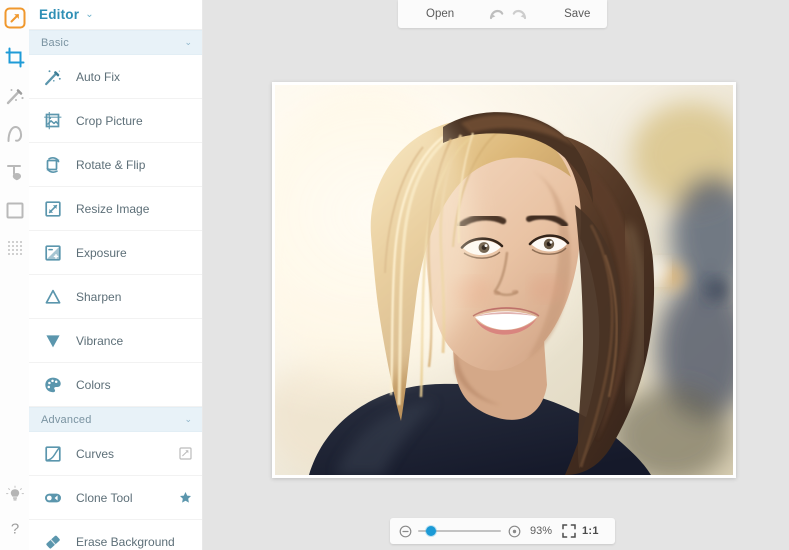  Describe the element at coordinates (53, 253) in the screenshot. I see `exposure-icon` at that location.